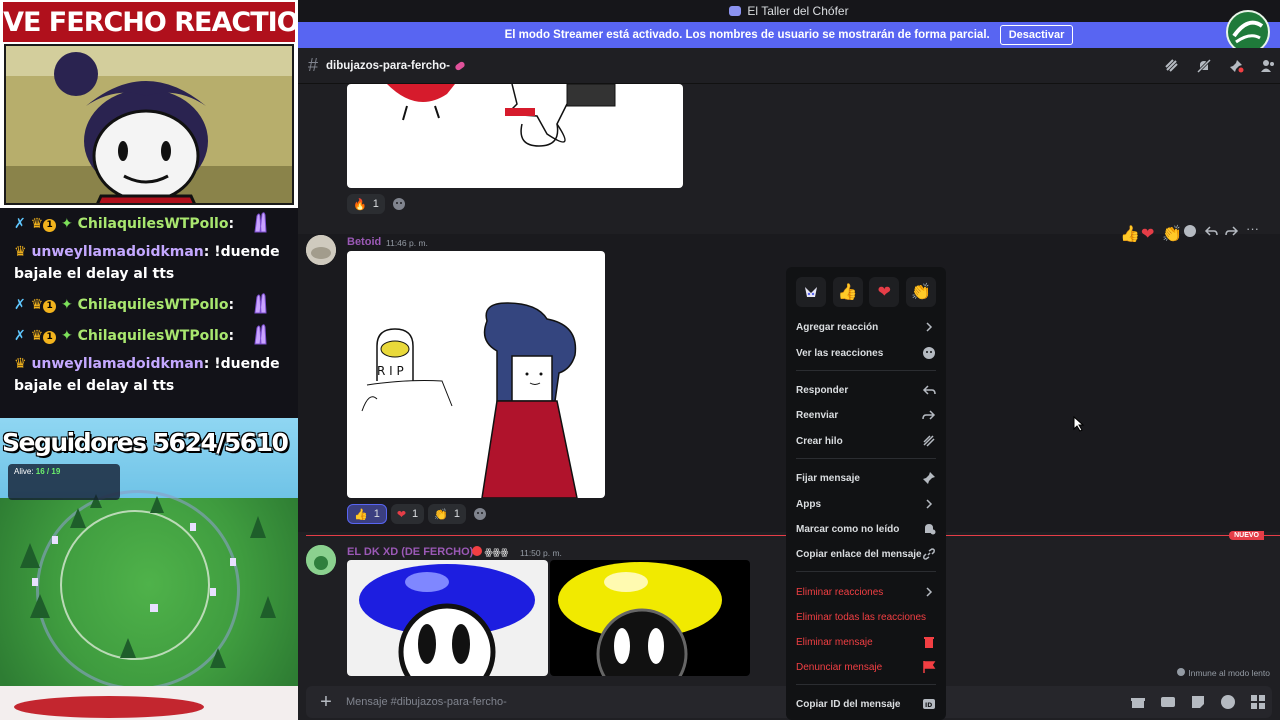 The image size is (1280, 720). I want to click on menu-add-reaction: Agregar reacción, so click(866, 327).